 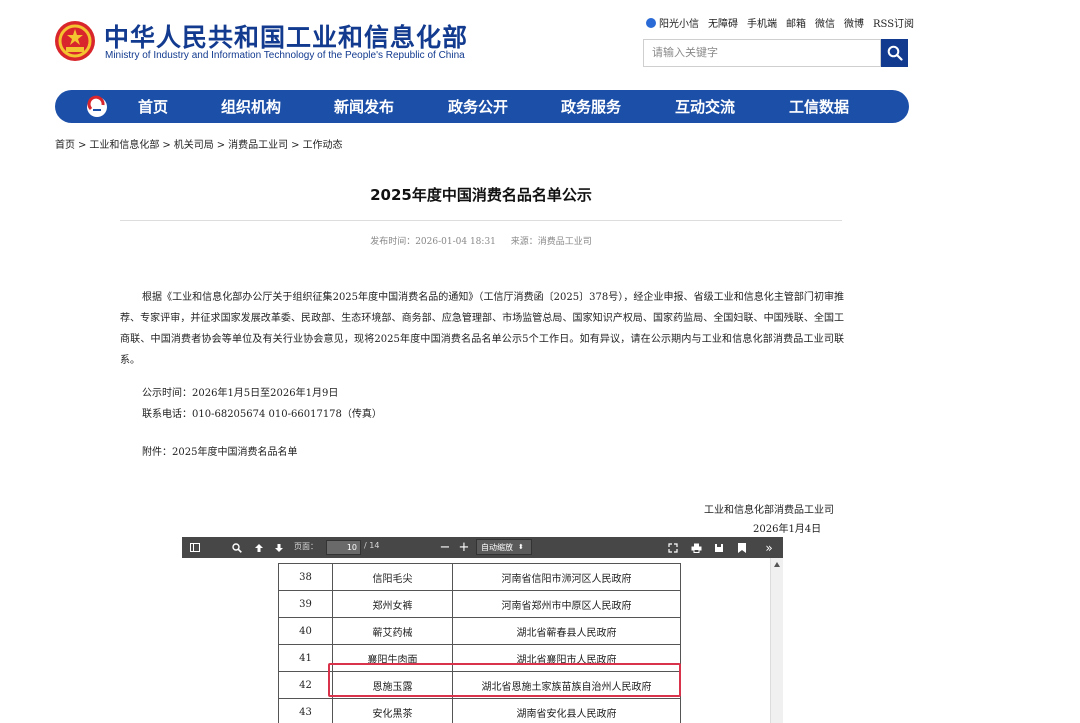 I want to click on arrow-up-icon, so click(x=259, y=547).